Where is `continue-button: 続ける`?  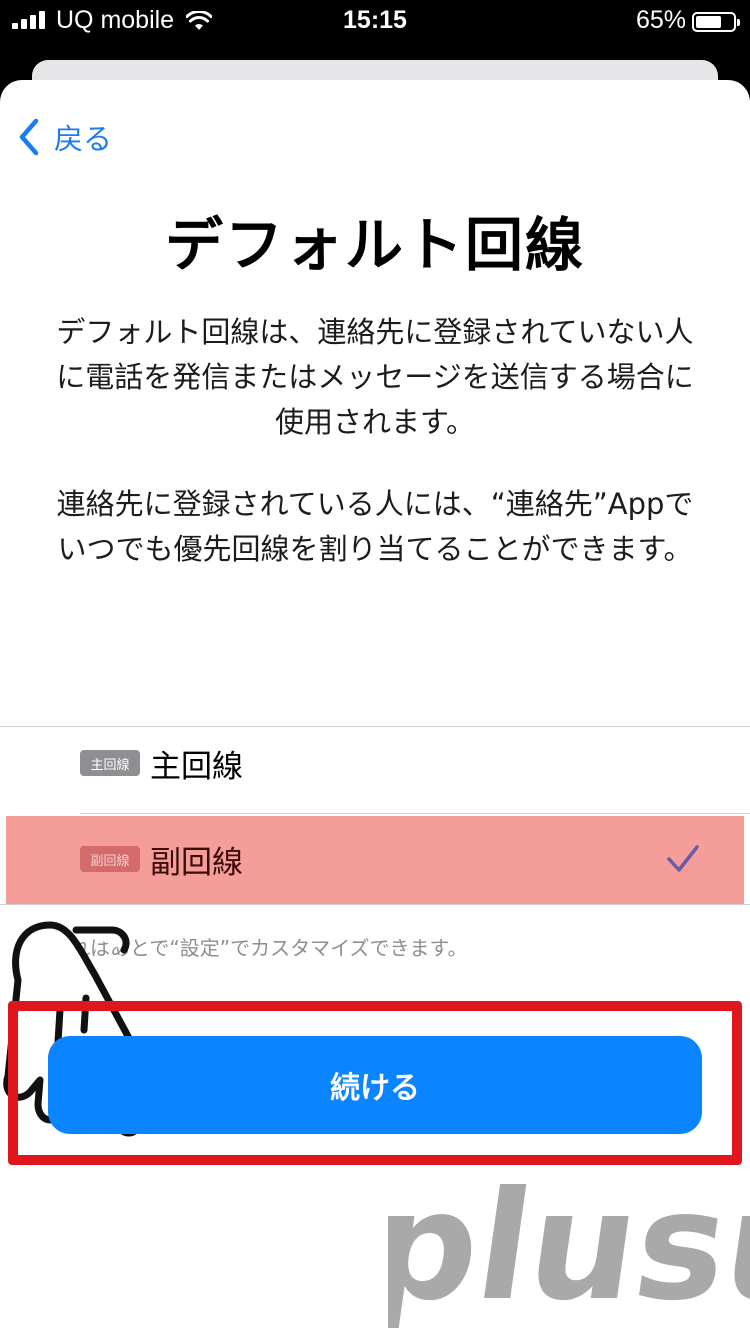
continue-button: 続ける is located at coordinates (375, 1085).